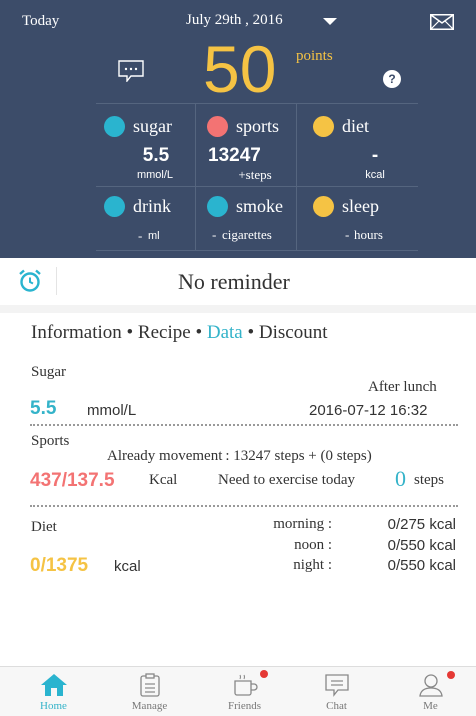 This screenshot has height=716, width=476. Describe the element at coordinates (48, 372) in the screenshot. I see `sugar-section-title: Sugar` at that location.